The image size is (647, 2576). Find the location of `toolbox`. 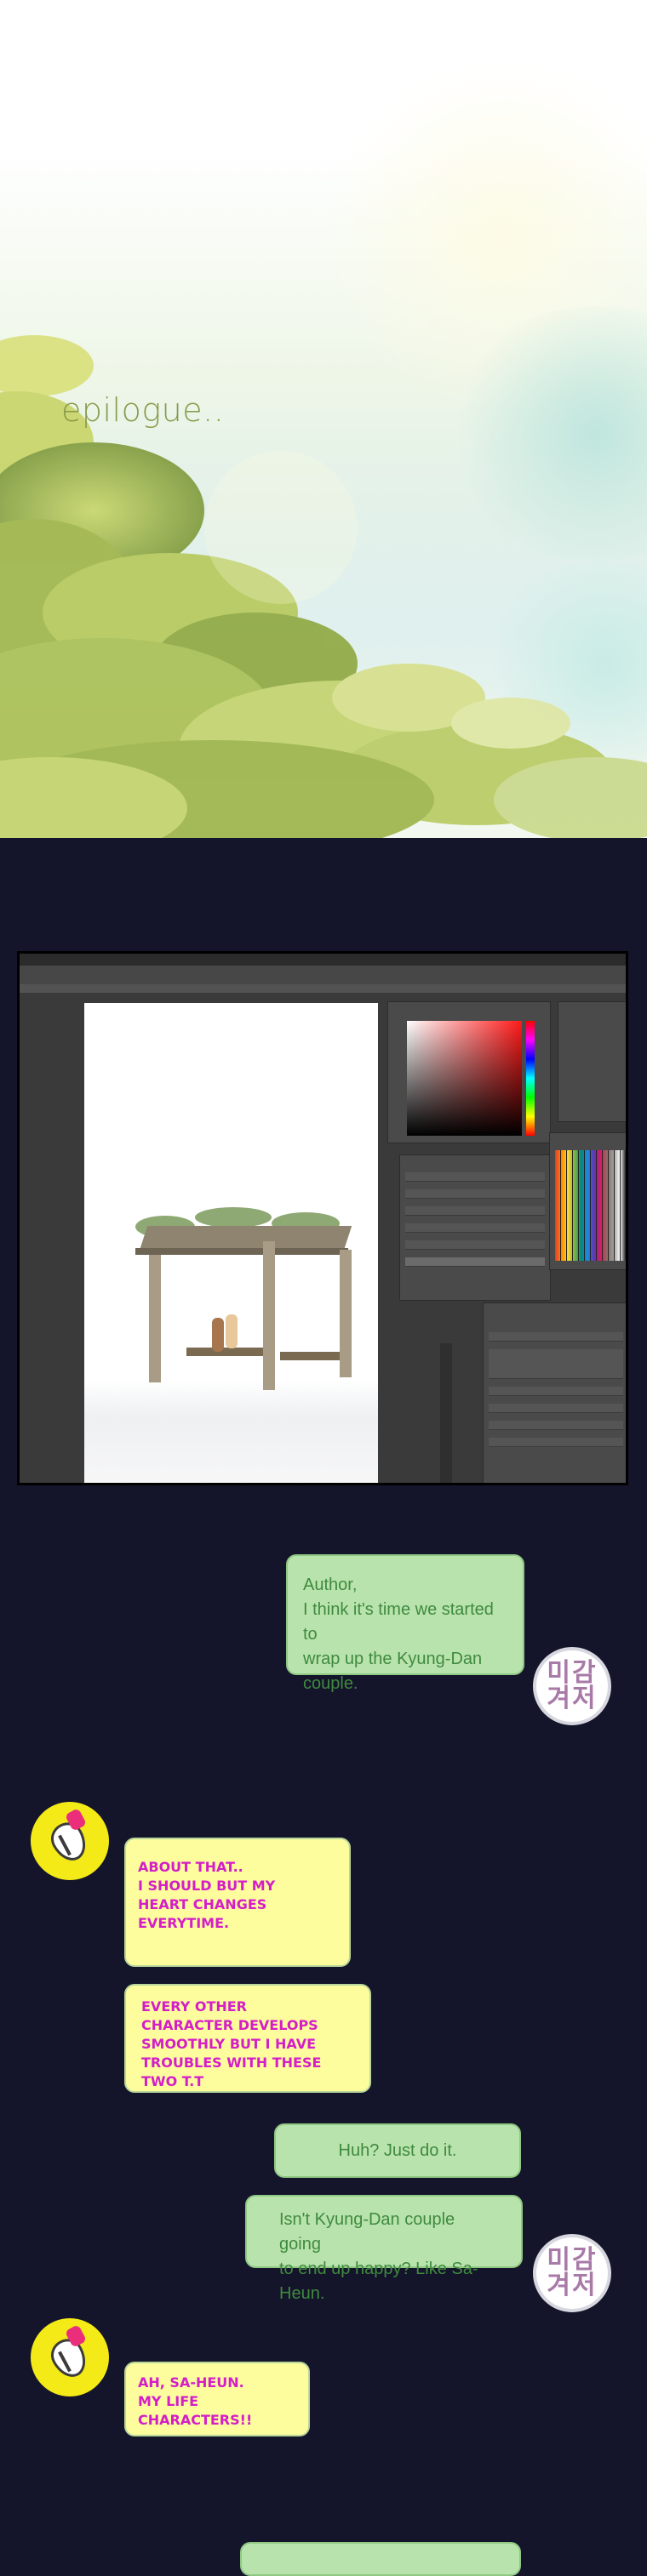

toolbox is located at coordinates (446, 1413).